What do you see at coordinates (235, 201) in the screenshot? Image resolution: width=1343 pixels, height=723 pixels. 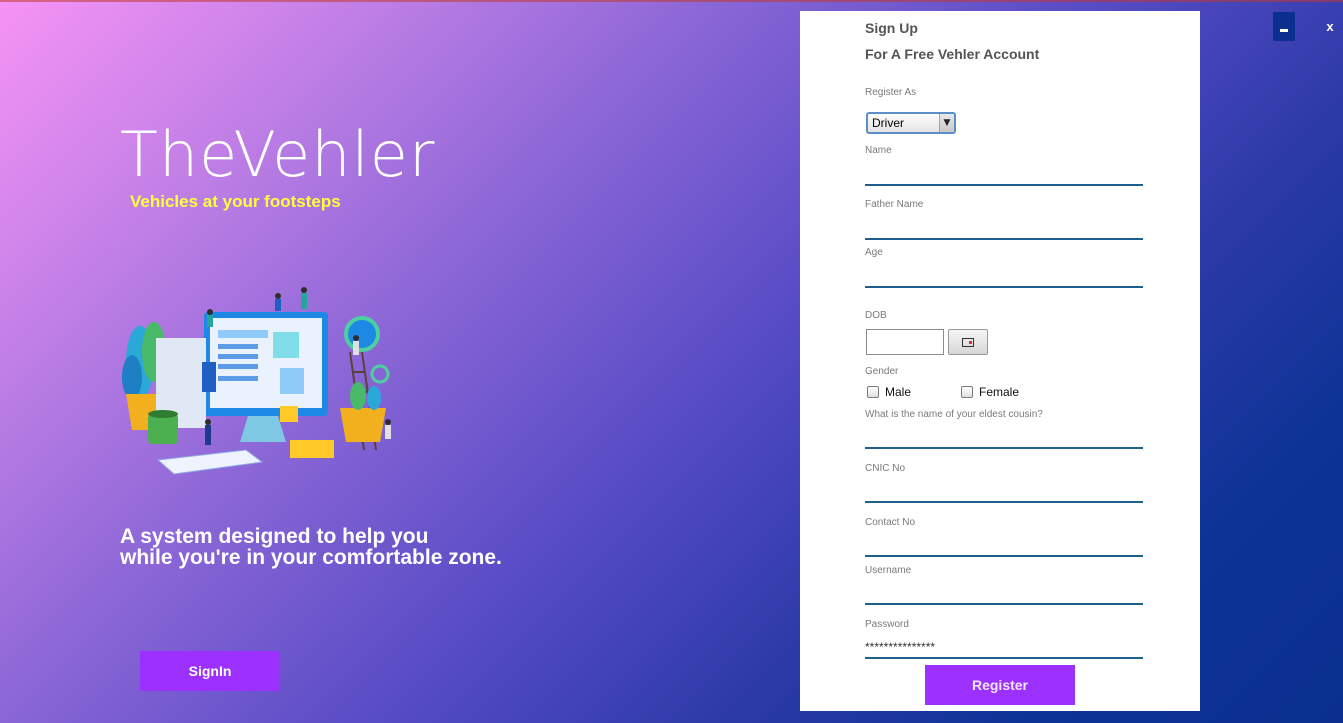 I see `brand-tagline: Vehicles at your footsteps` at bounding box center [235, 201].